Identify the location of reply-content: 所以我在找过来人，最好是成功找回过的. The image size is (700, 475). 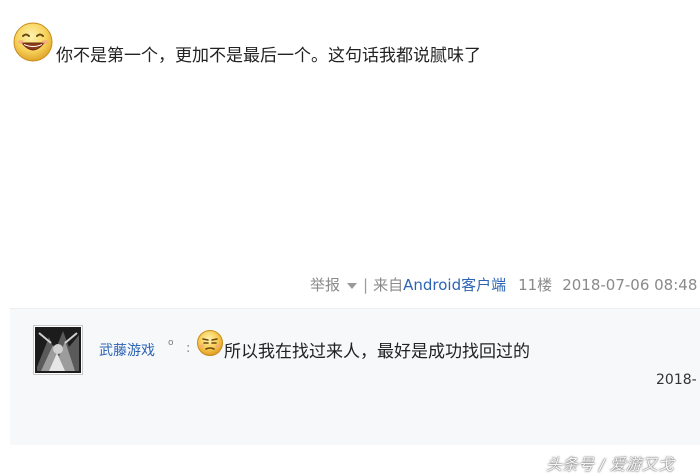
(377, 352).